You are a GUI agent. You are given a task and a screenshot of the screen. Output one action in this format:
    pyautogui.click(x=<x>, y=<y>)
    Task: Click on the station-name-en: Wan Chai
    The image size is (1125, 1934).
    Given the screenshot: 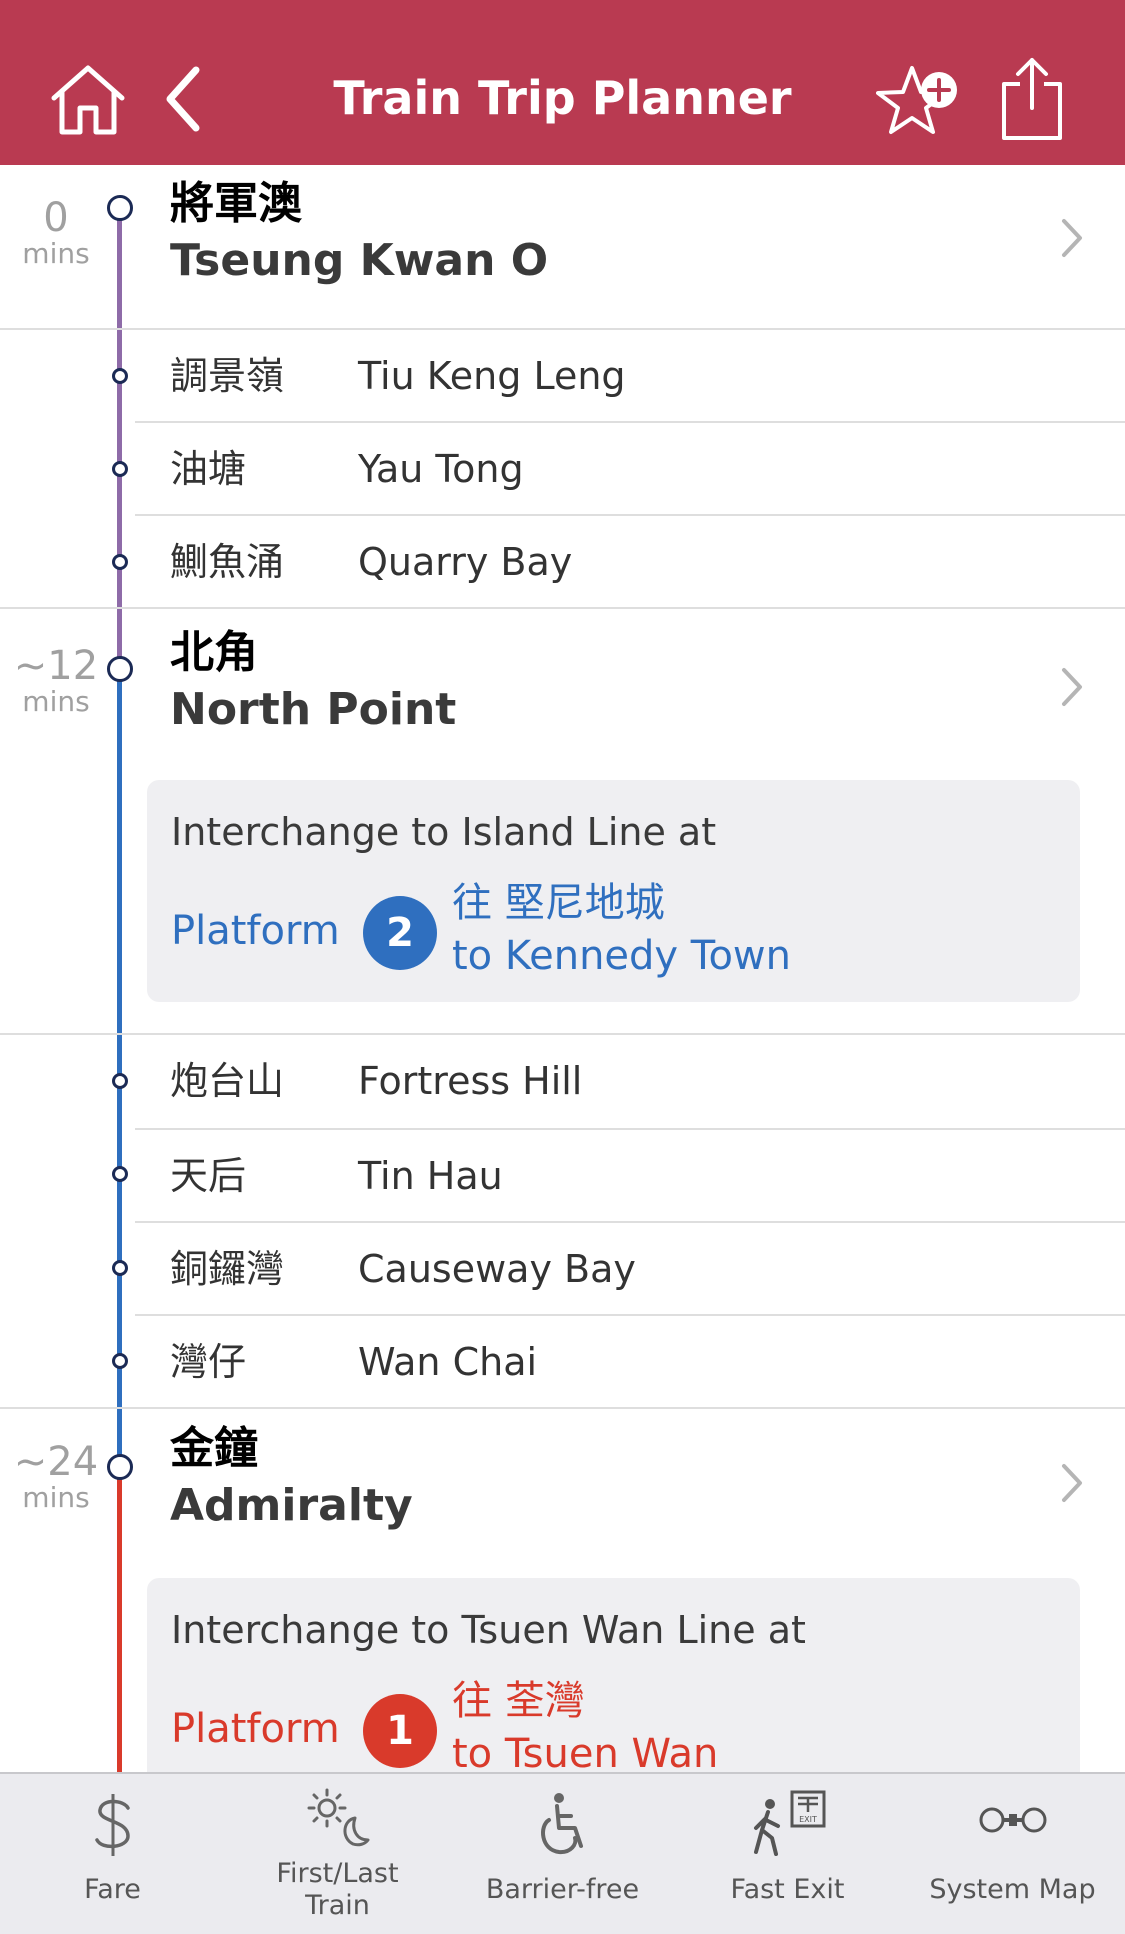 What is the action you would take?
    pyautogui.click(x=448, y=1362)
    